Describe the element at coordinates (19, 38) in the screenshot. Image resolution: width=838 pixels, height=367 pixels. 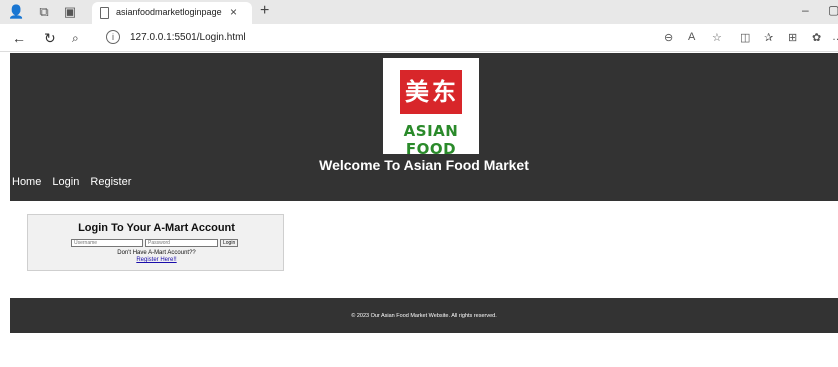
I see `back-icon: ←` at that location.